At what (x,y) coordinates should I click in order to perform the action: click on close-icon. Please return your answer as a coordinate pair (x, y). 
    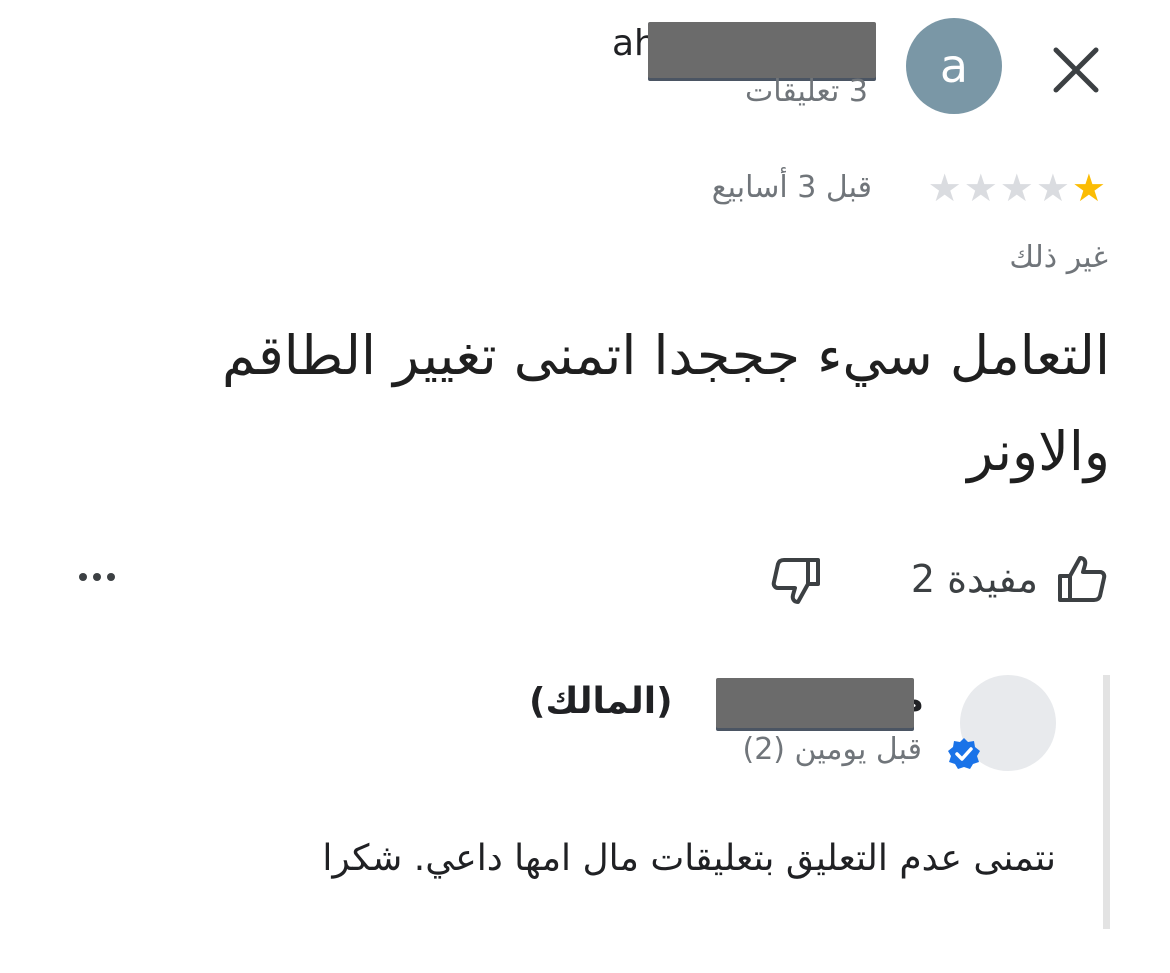
    Looking at the image, I should click on (1076, 70).